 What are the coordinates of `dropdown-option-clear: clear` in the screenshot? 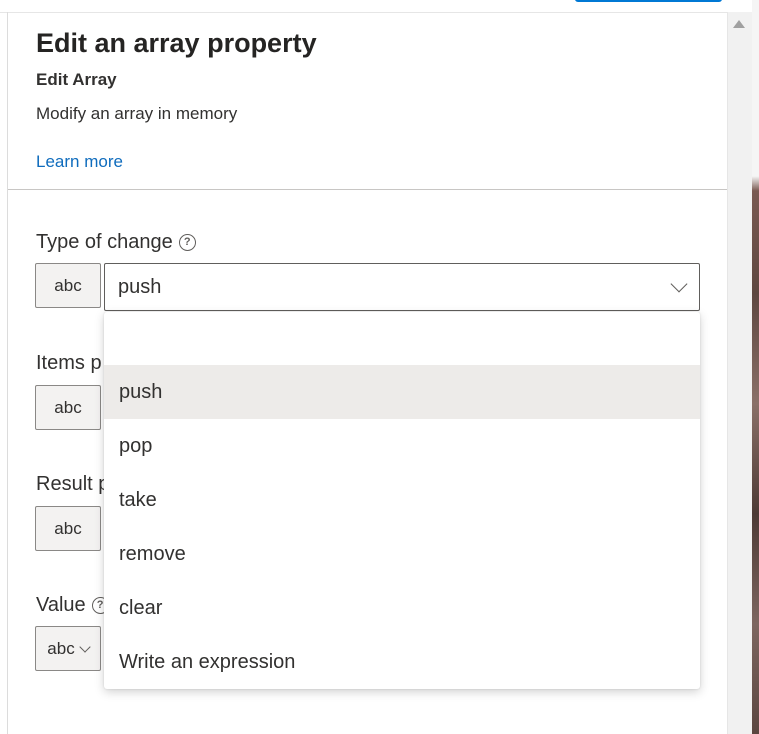 It's located at (402, 608).